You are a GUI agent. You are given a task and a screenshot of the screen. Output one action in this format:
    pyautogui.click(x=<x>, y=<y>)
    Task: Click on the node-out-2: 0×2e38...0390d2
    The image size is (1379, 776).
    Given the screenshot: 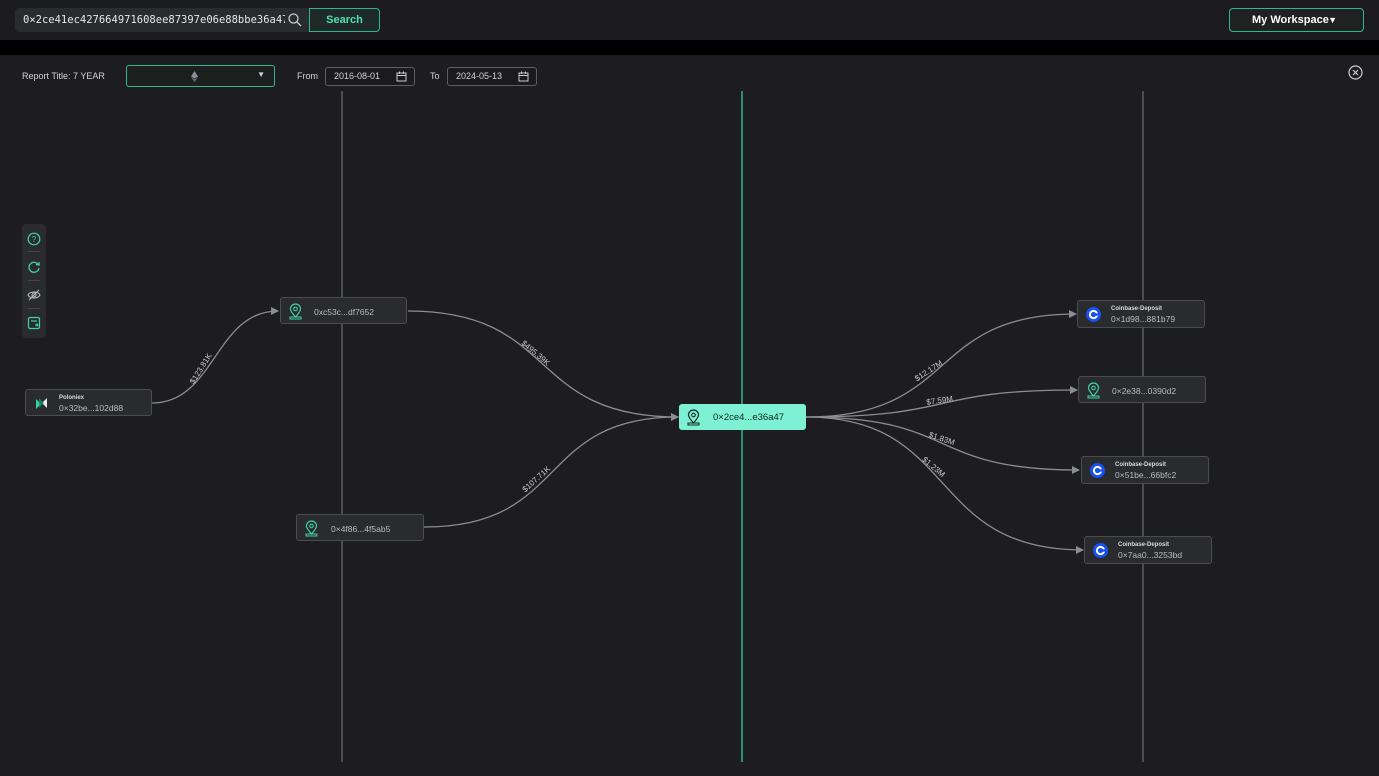 What is the action you would take?
    pyautogui.click(x=1142, y=389)
    